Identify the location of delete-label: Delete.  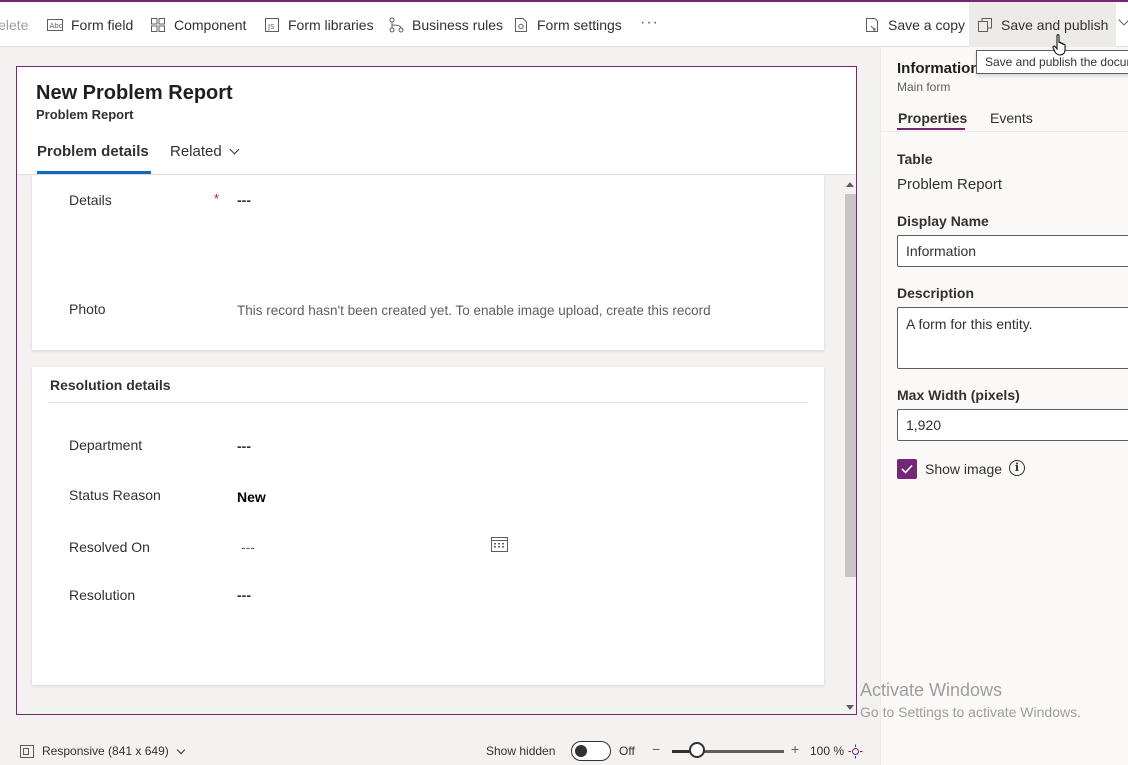
(14, 24).